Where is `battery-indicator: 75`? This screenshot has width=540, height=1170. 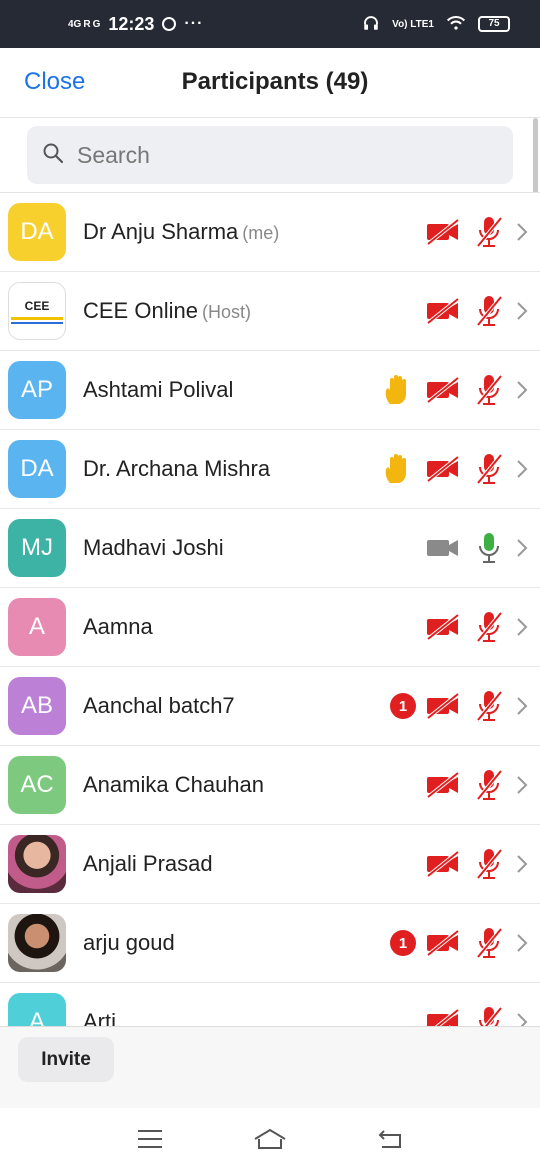 battery-indicator: 75 is located at coordinates (494, 24).